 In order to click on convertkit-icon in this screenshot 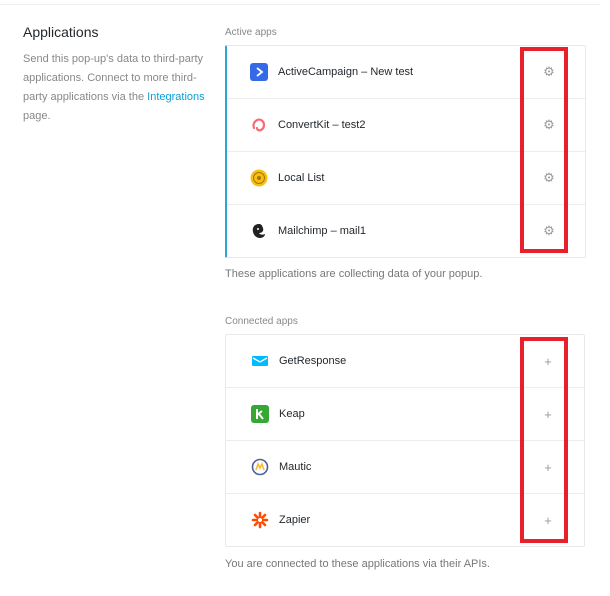, I will do `click(259, 125)`.